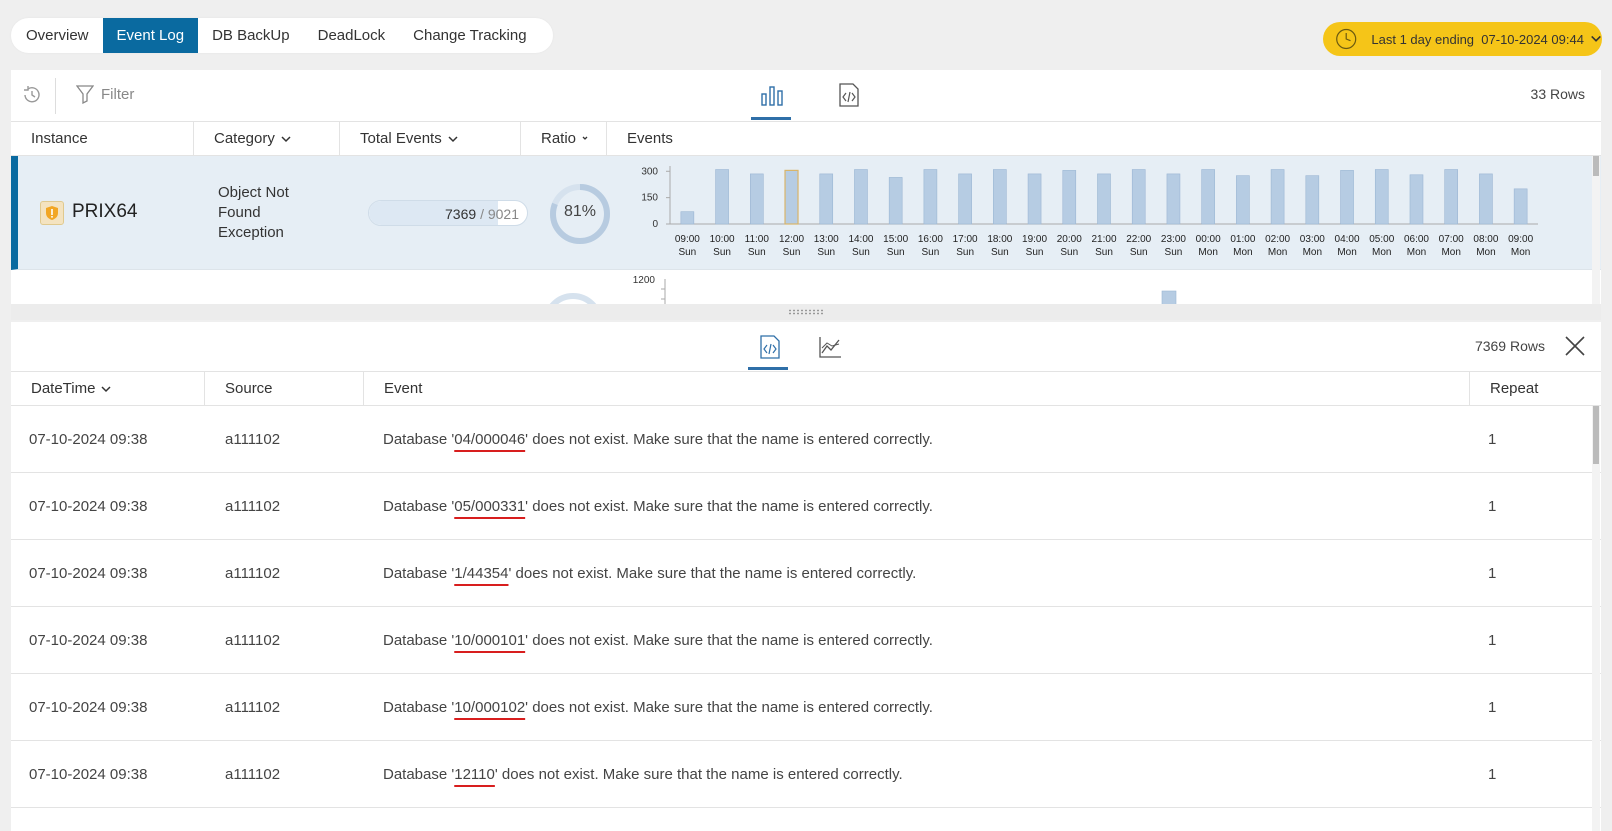 This screenshot has height=831, width=1612. Describe the element at coordinates (1477, 39) in the screenshot. I see `time-range-label: Last 1 day ending 07-10-2024 09:44` at that location.